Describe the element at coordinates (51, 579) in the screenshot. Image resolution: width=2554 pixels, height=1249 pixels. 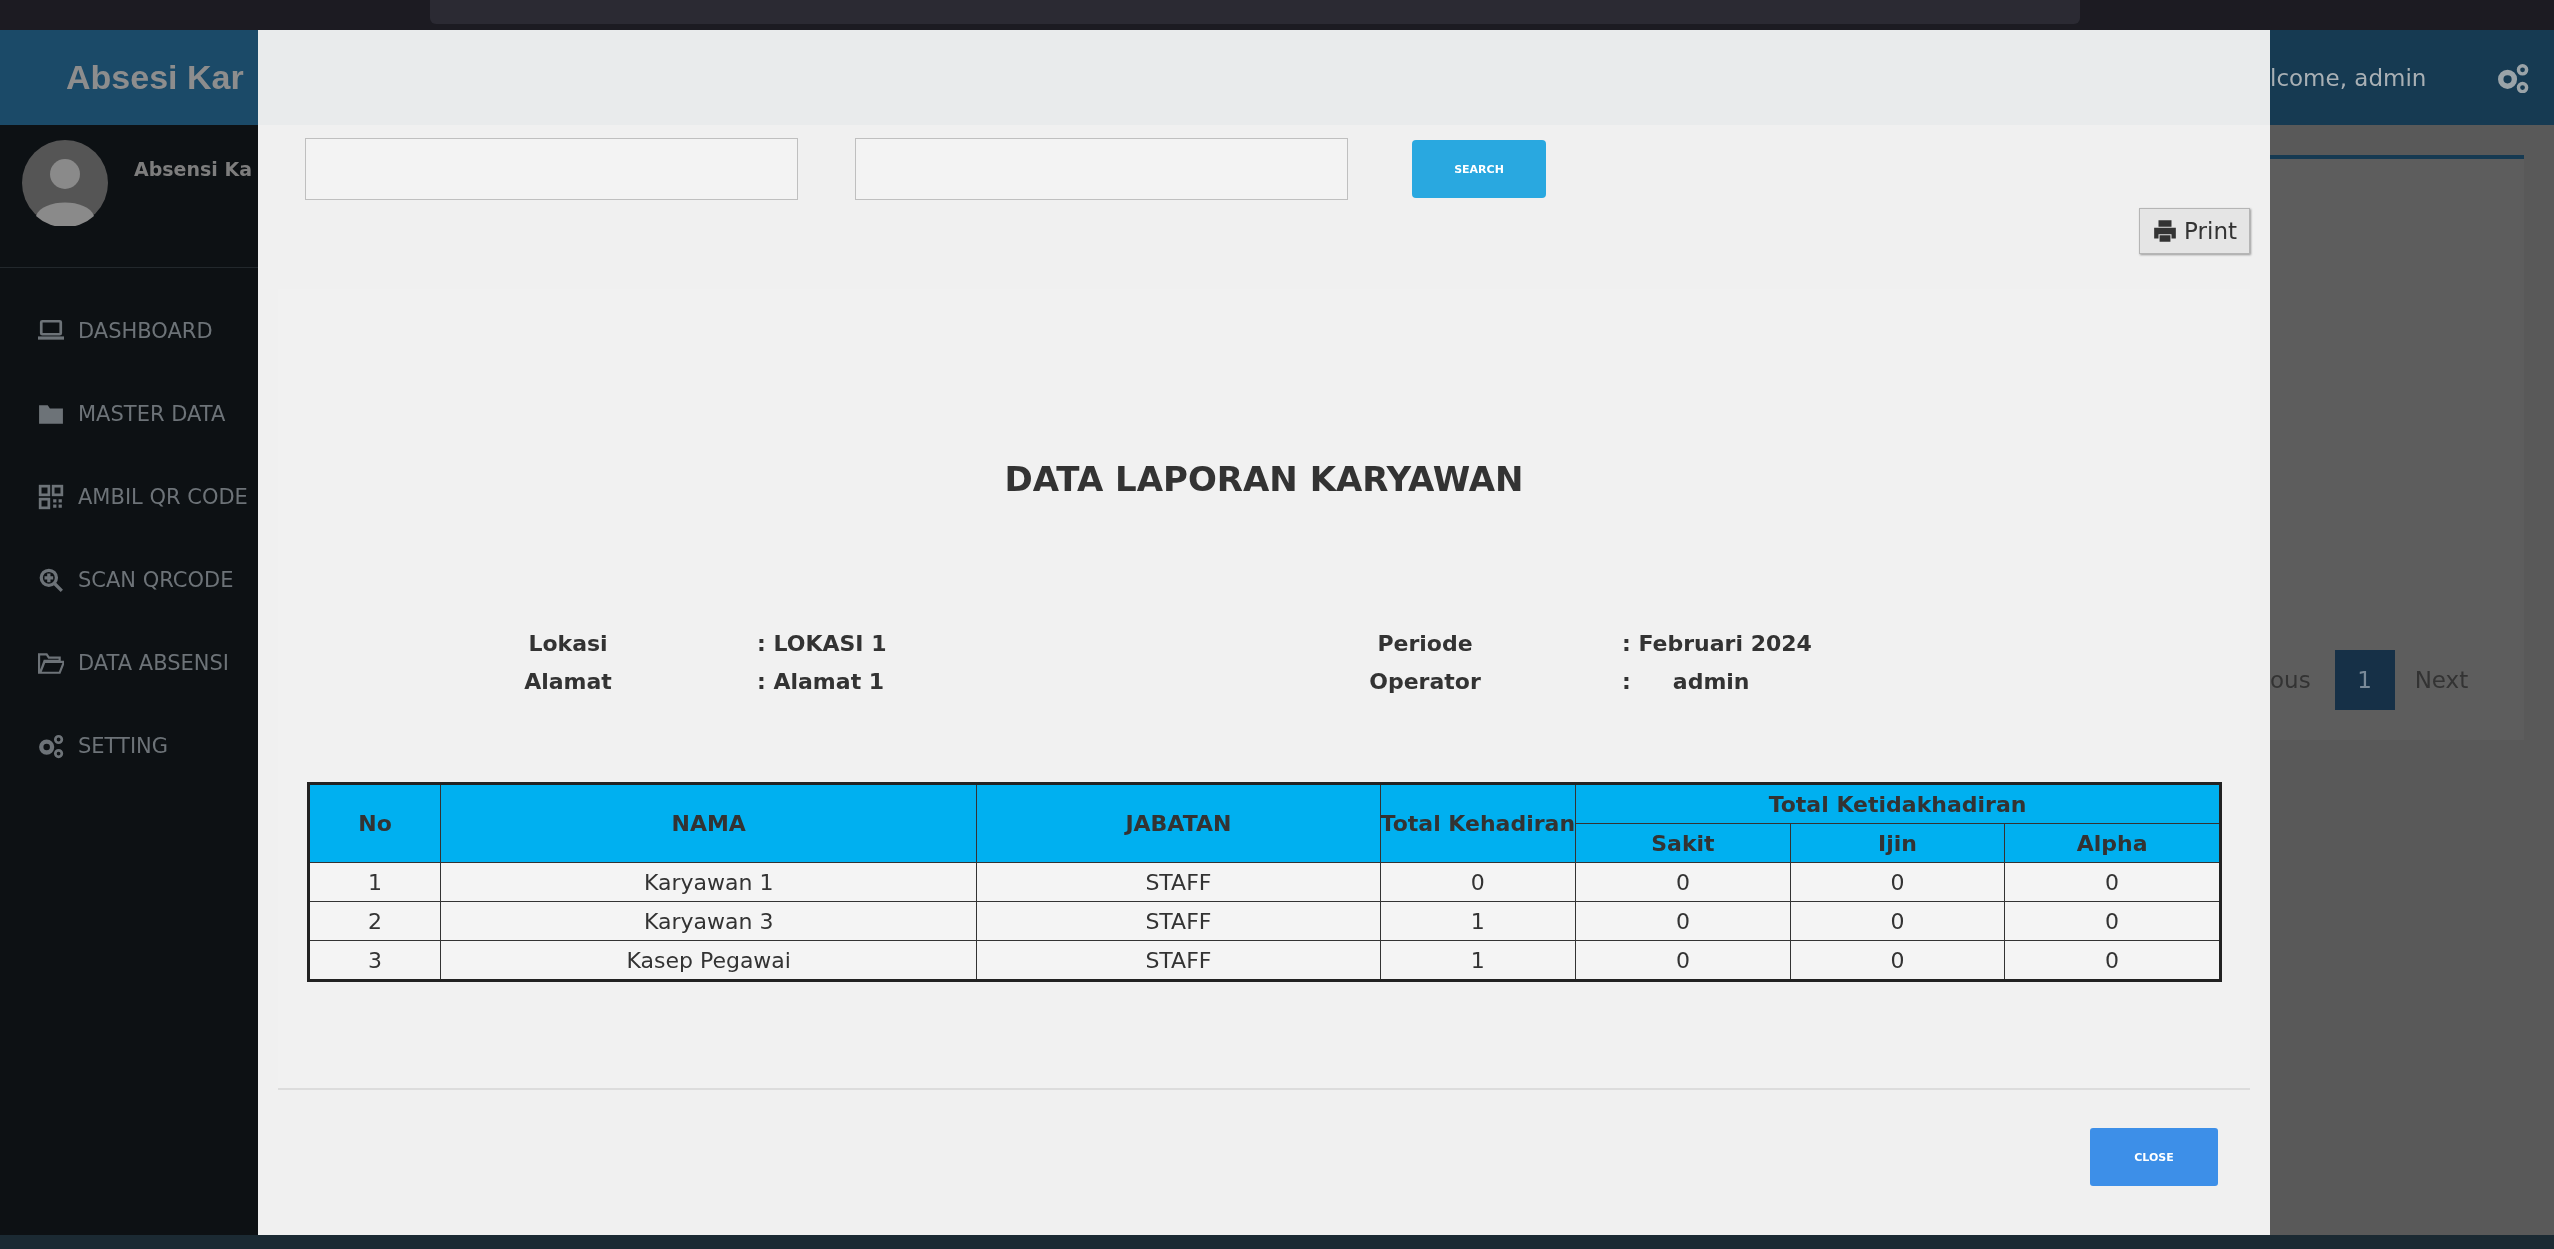
I see `zoom-in-icon` at that location.